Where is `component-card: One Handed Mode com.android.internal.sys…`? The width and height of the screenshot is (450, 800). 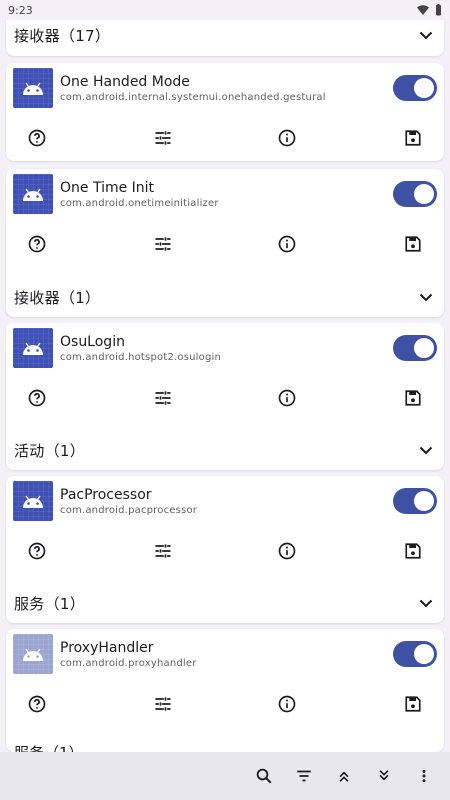 component-card: One Handed Mode com.android.internal.sys… is located at coordinates (225, 112).